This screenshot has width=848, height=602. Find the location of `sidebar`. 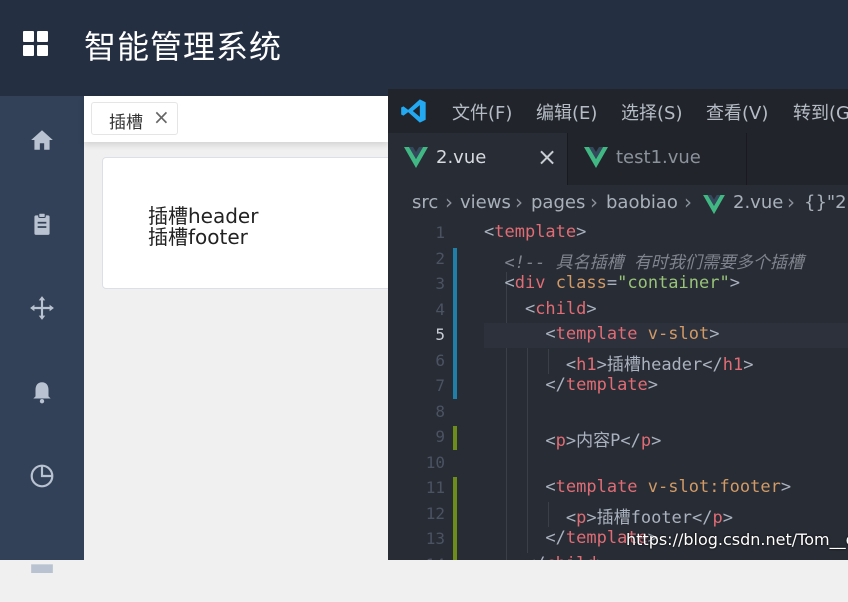

sidebar is located at coordinates (42, 334).